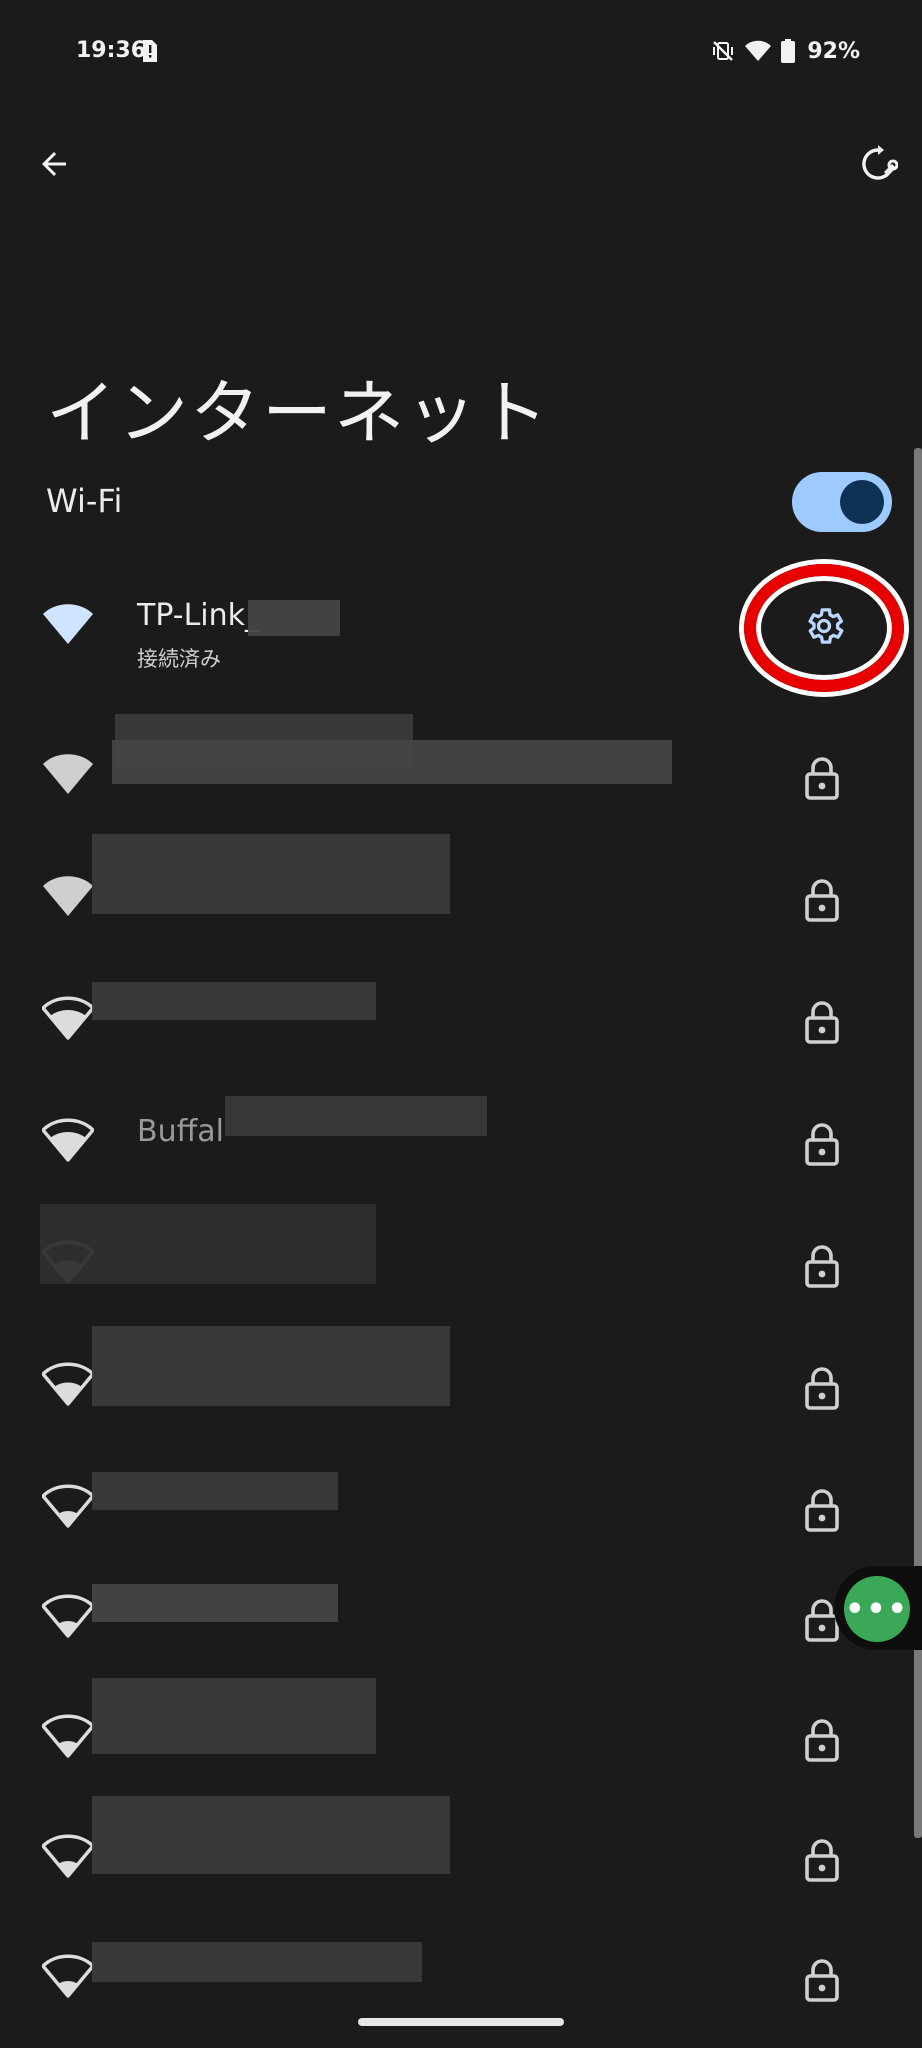 Image resolution: width=922 pixels, height=2048 pixels. Describe the element at coordinates (461, 628) in the screenshot. I see `connected-network-row: TP-Link_ 接続済み` at that location.